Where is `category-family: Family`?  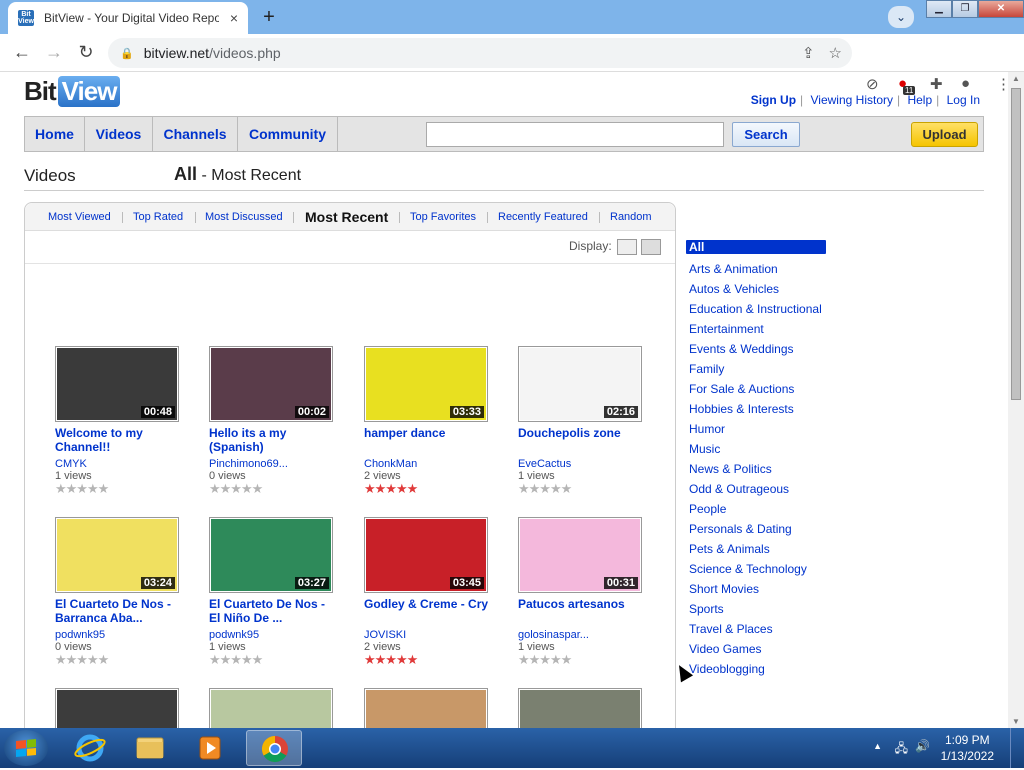 category-family: Family is located at coordinates (756, 369).